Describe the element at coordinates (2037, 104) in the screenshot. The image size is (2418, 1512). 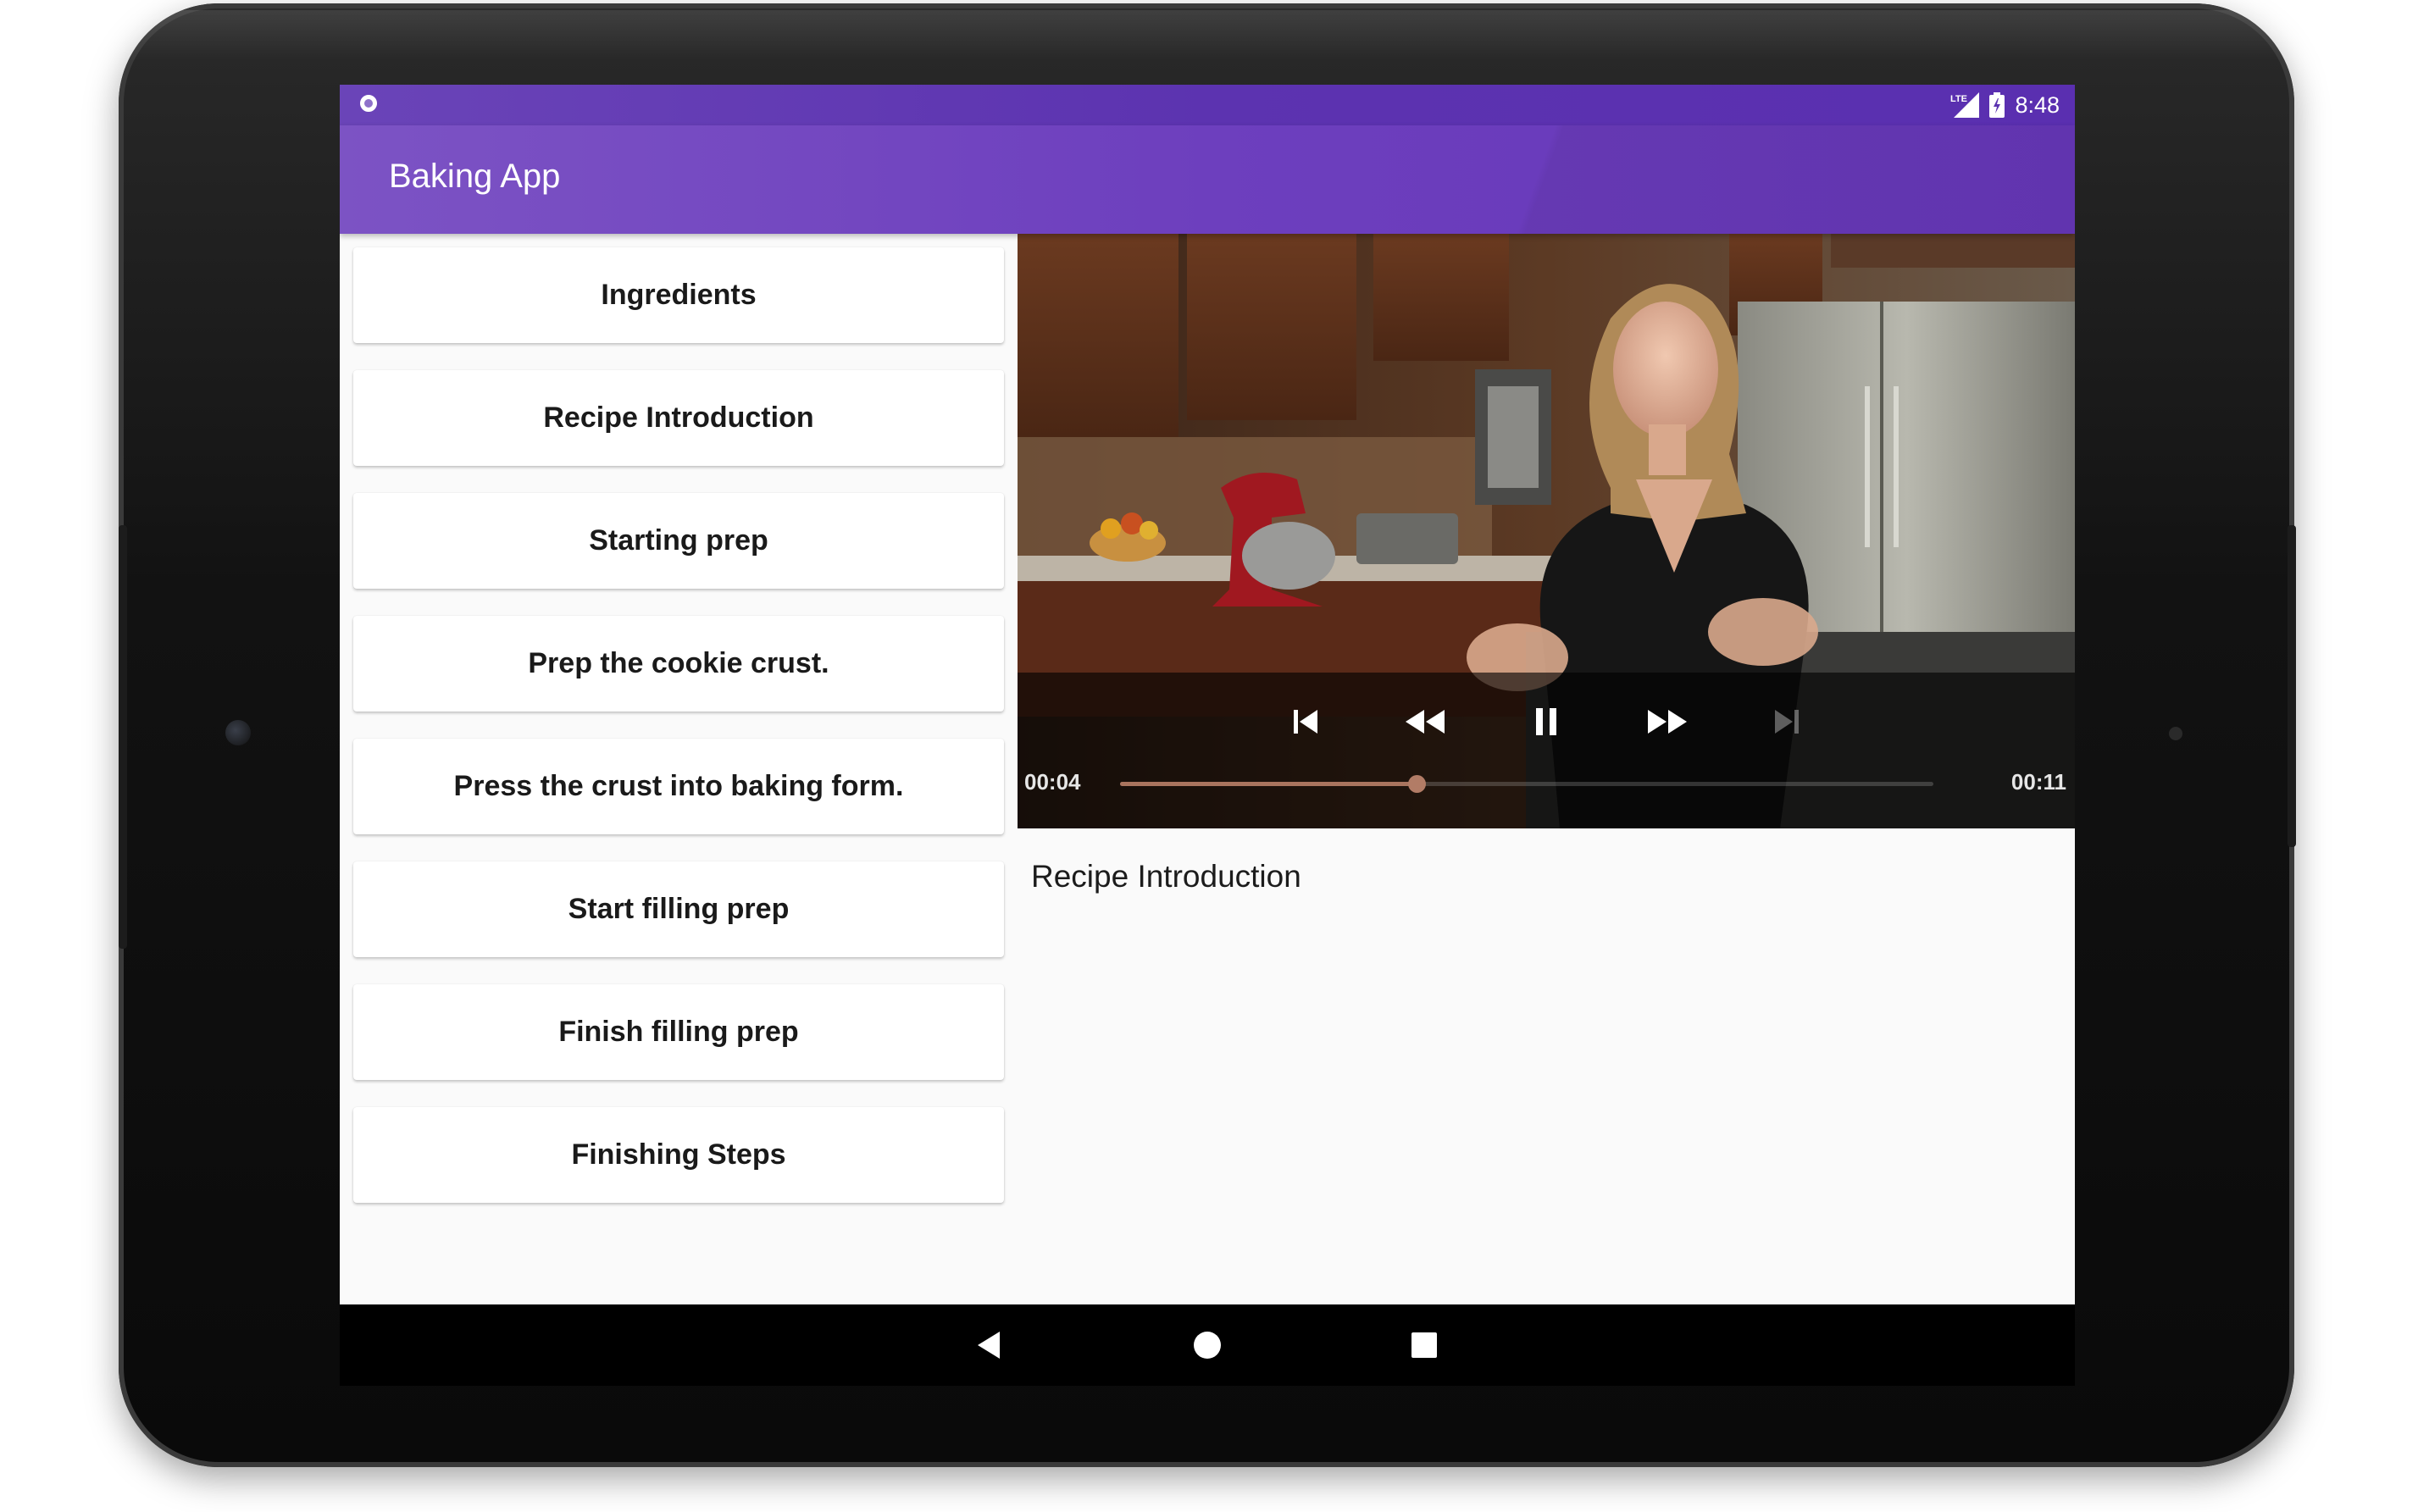
I see `status-time: 8:48` at that location.